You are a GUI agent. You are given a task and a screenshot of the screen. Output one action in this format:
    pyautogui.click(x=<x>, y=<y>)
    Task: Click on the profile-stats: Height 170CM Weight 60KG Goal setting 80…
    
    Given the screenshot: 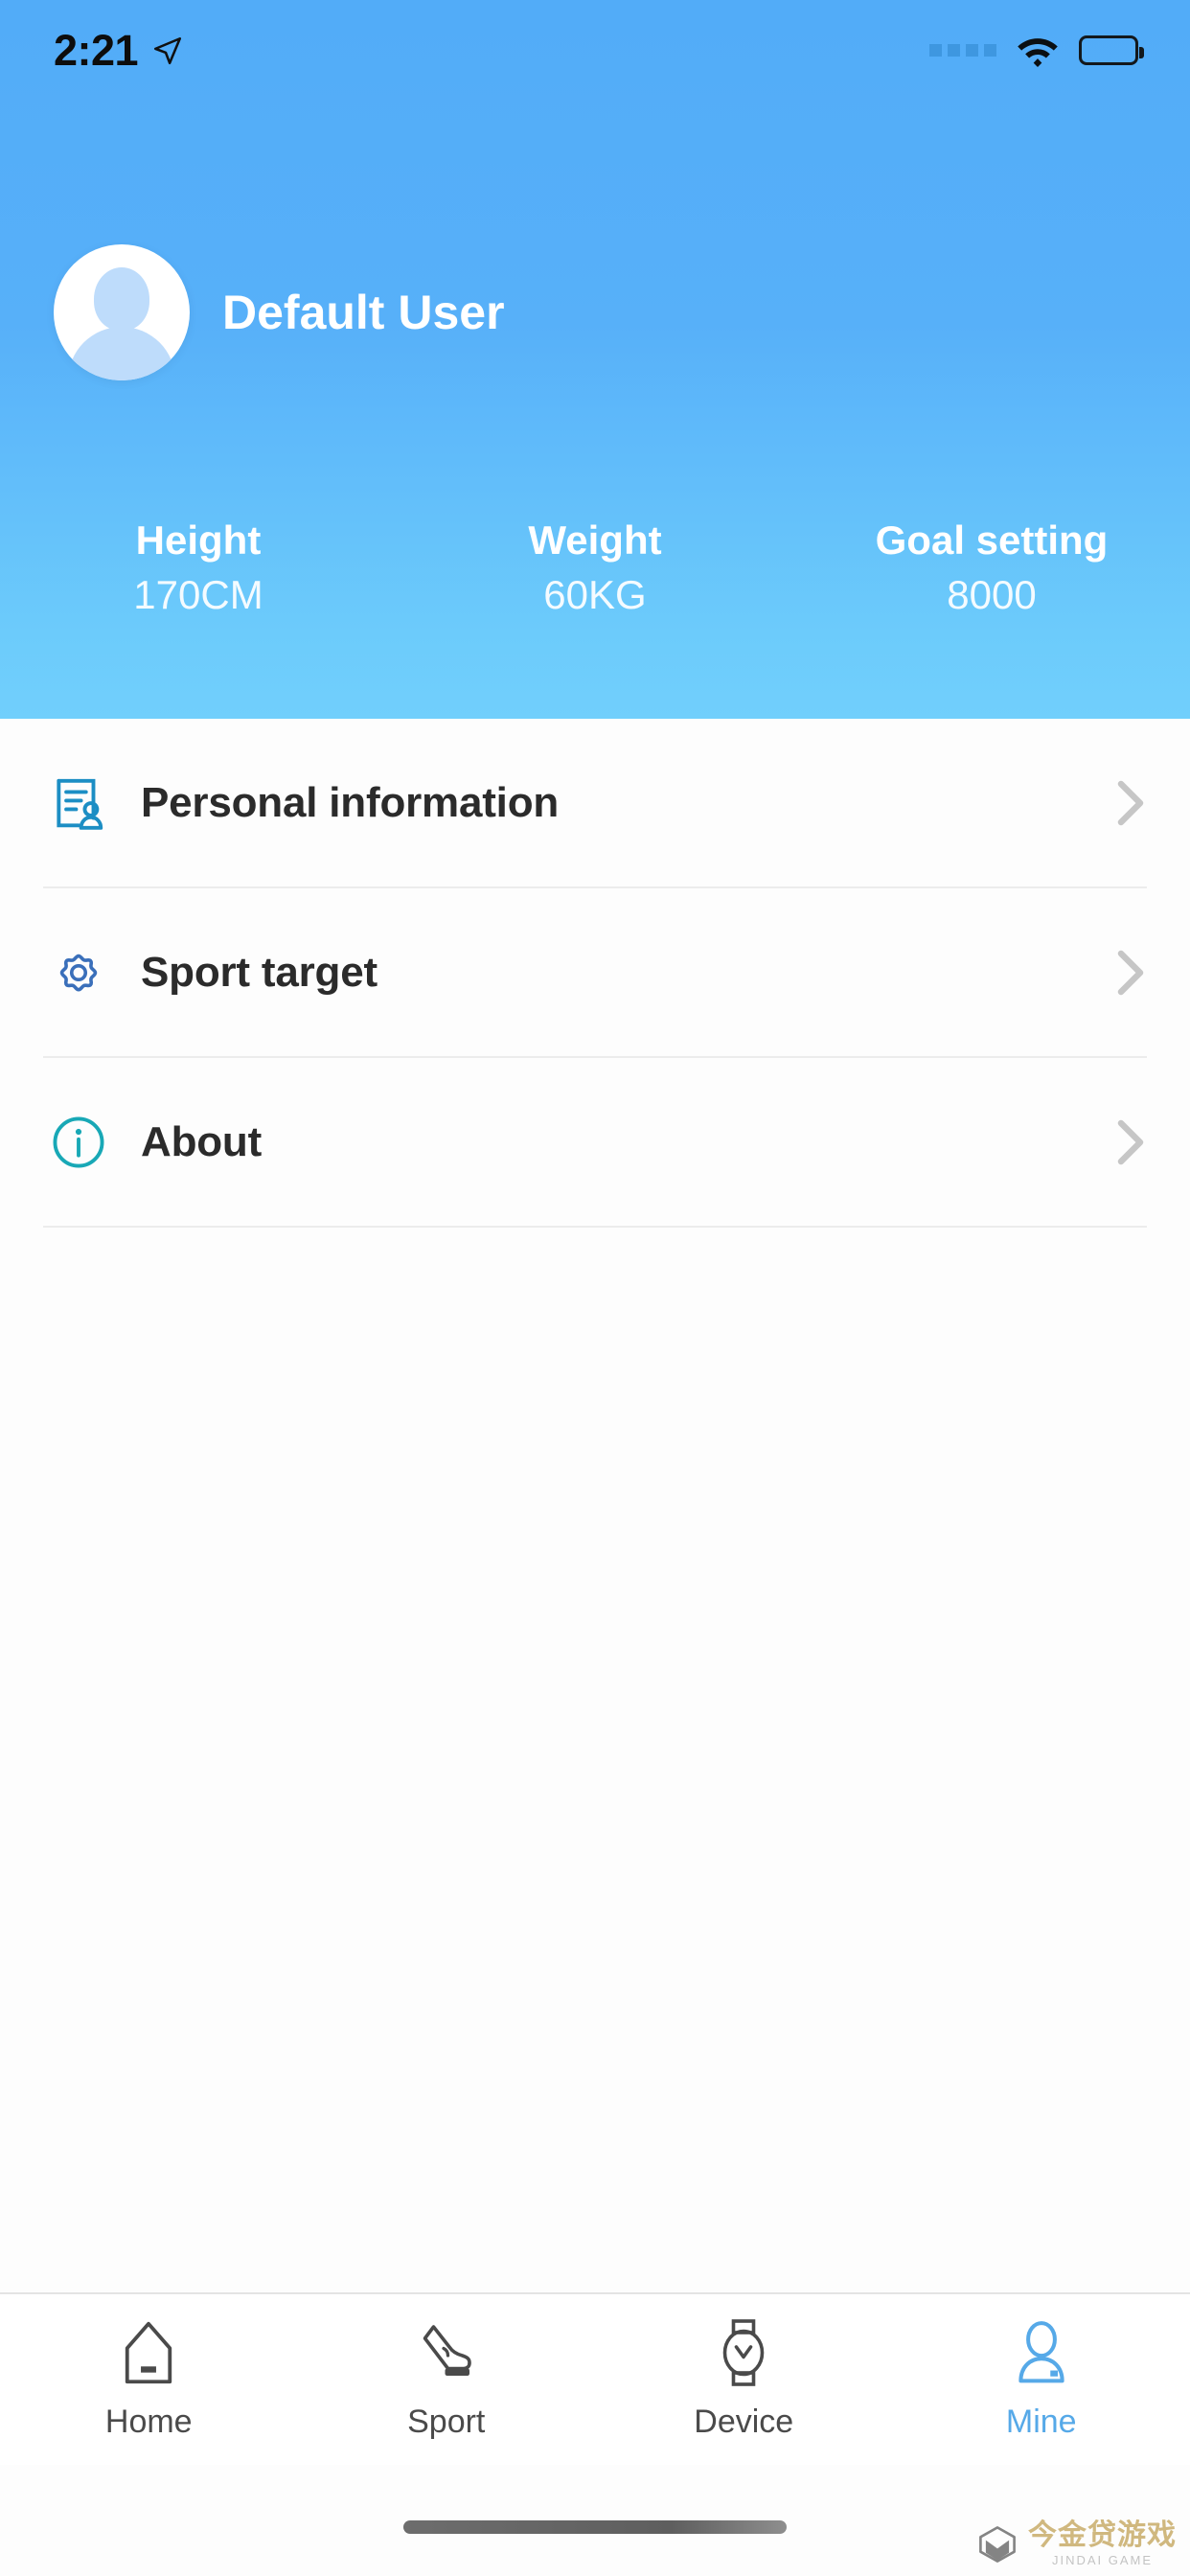 What is the action you would take?
    pyautogui.click(x=595, y=572)
    